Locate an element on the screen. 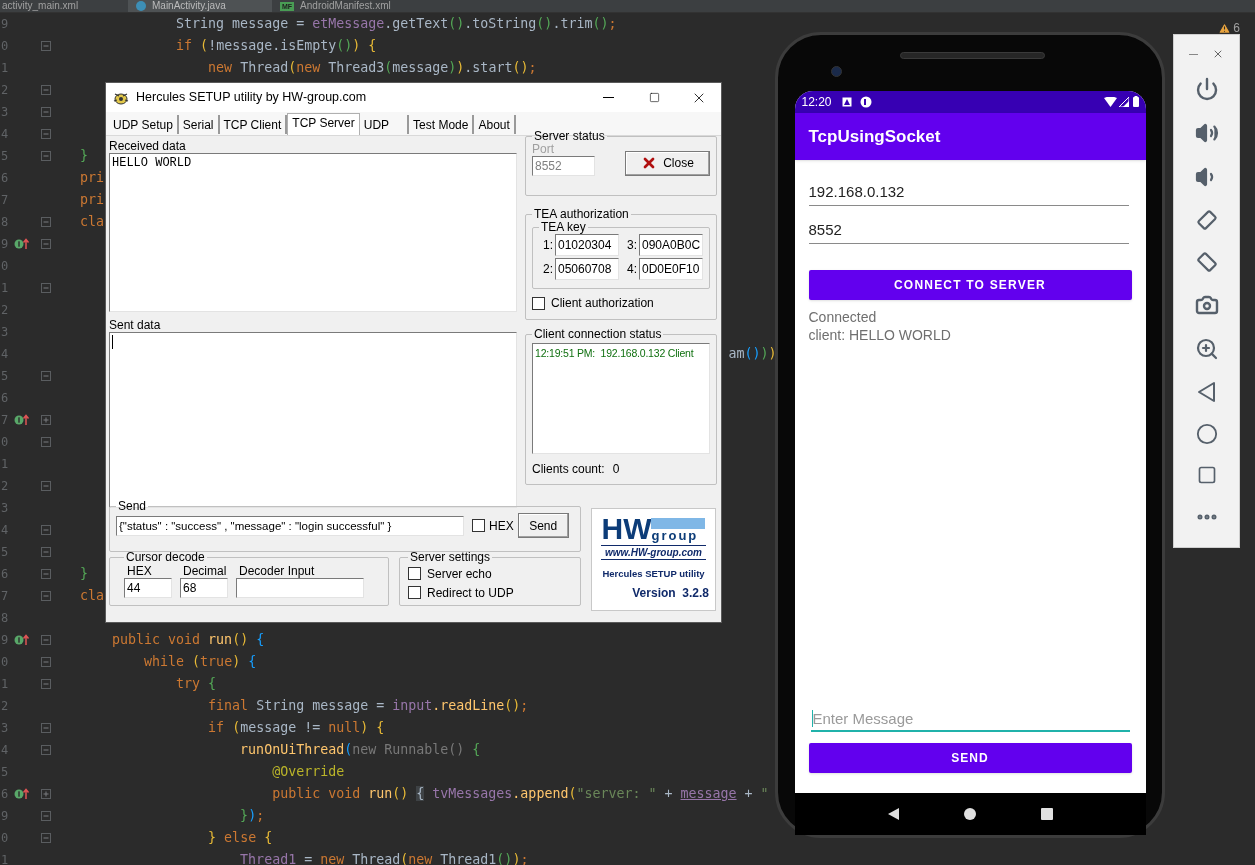 The image size is (1255, 865). volume-up-icon is located at coordinates (1206, 133).